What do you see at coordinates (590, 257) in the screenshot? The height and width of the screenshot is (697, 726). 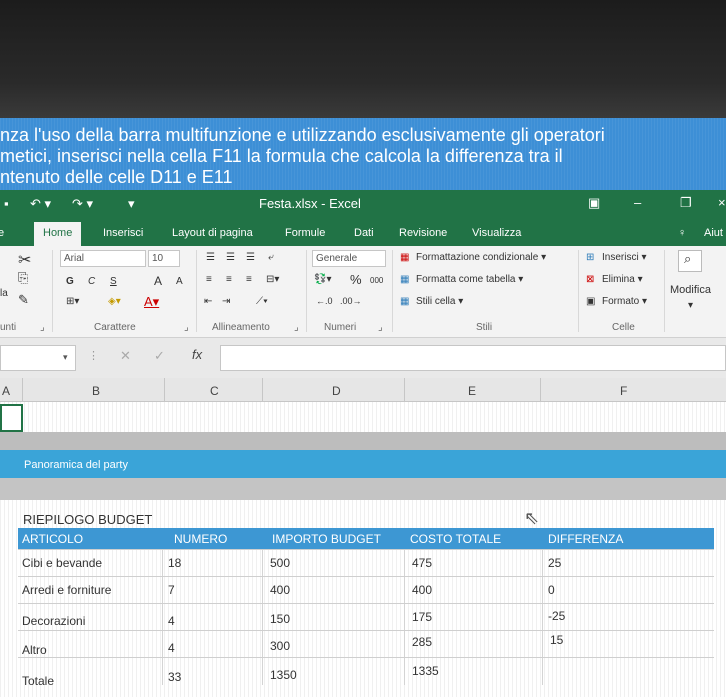 I see `insert-icon: ⊞` at bounding box center [590, 257].